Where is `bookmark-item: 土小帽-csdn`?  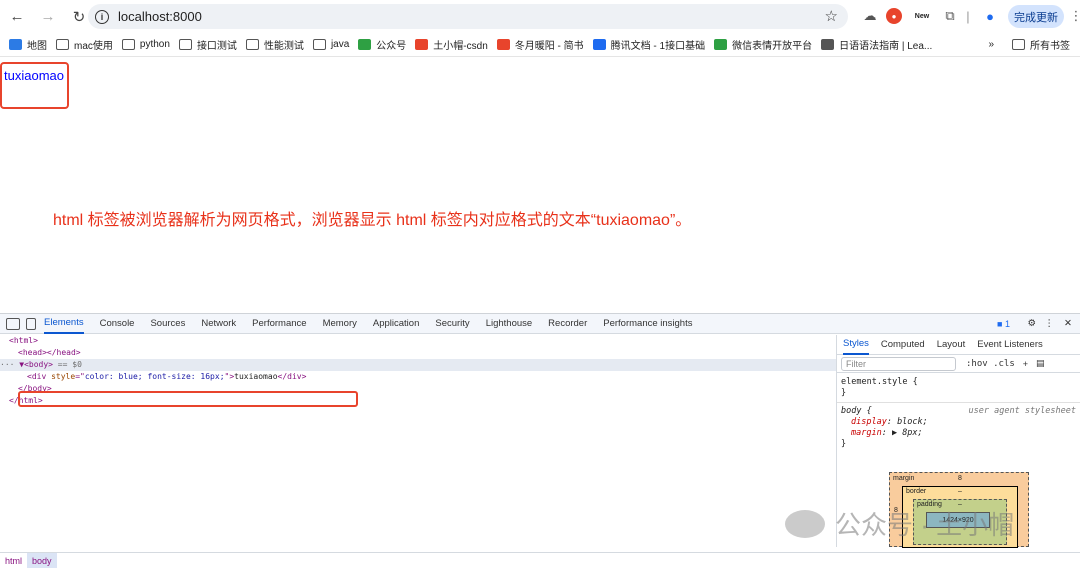 bookmark-item: 土小帽-csdn is located at coordinates (451, 44).